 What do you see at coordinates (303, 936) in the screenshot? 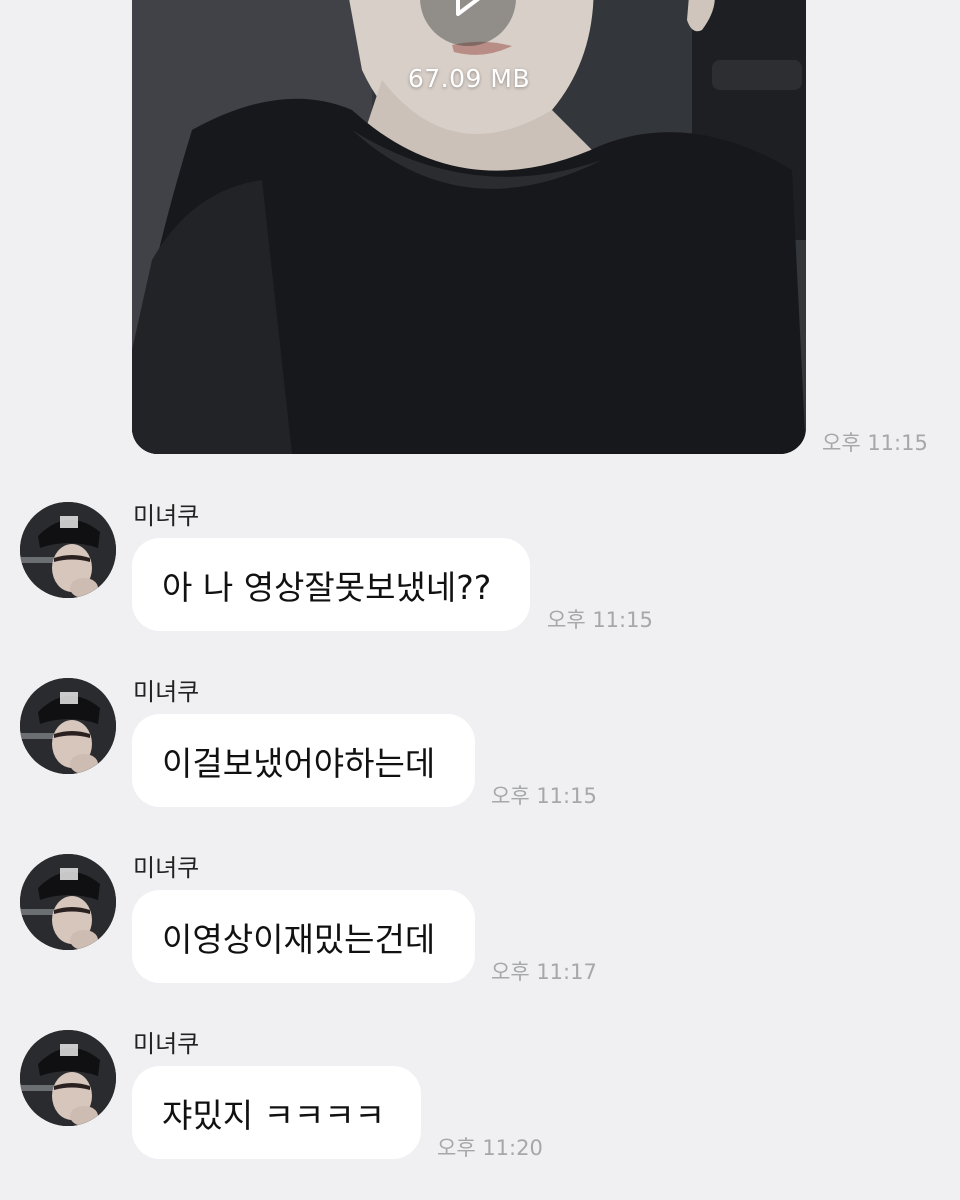
I see `message-bubble: 이영상이재밌는건데` at bounding box center [303, 936].